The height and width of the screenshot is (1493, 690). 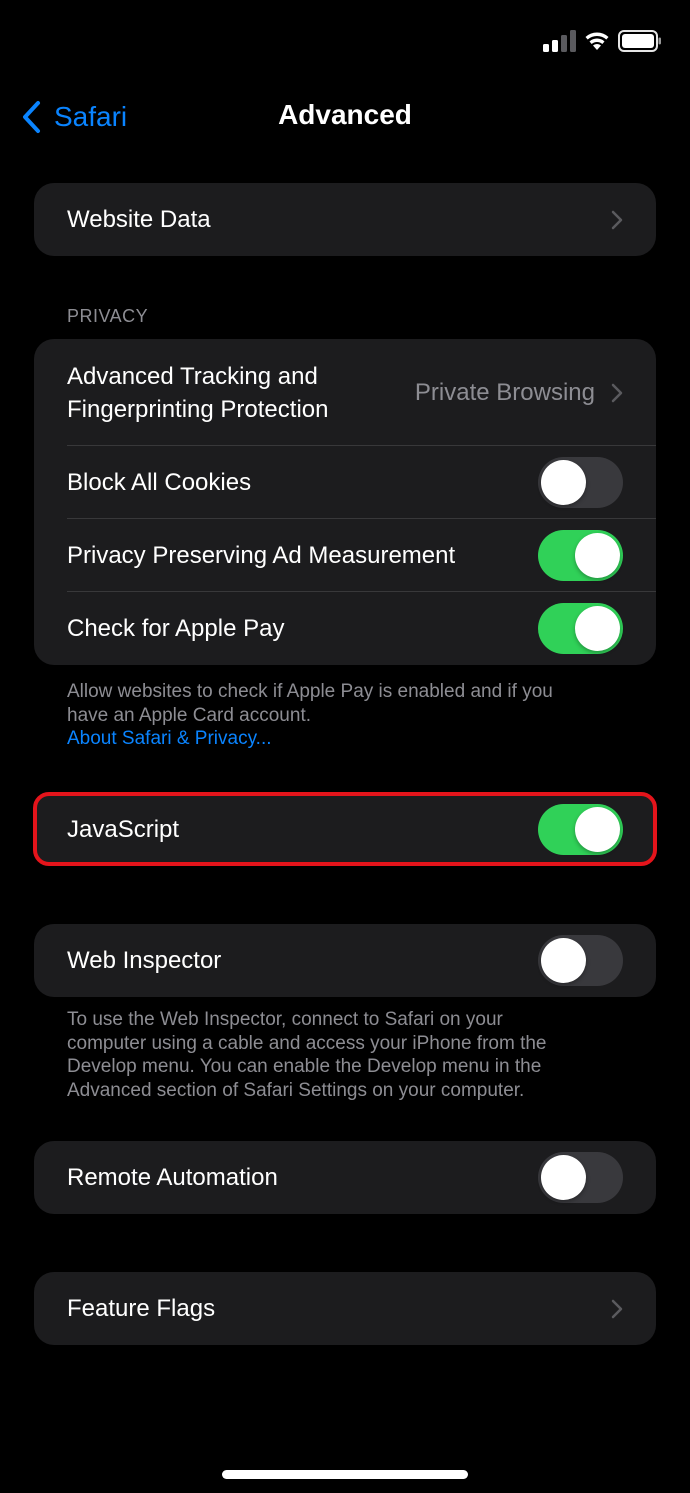 I want to click on status-bar, so click(x=345, y=40).